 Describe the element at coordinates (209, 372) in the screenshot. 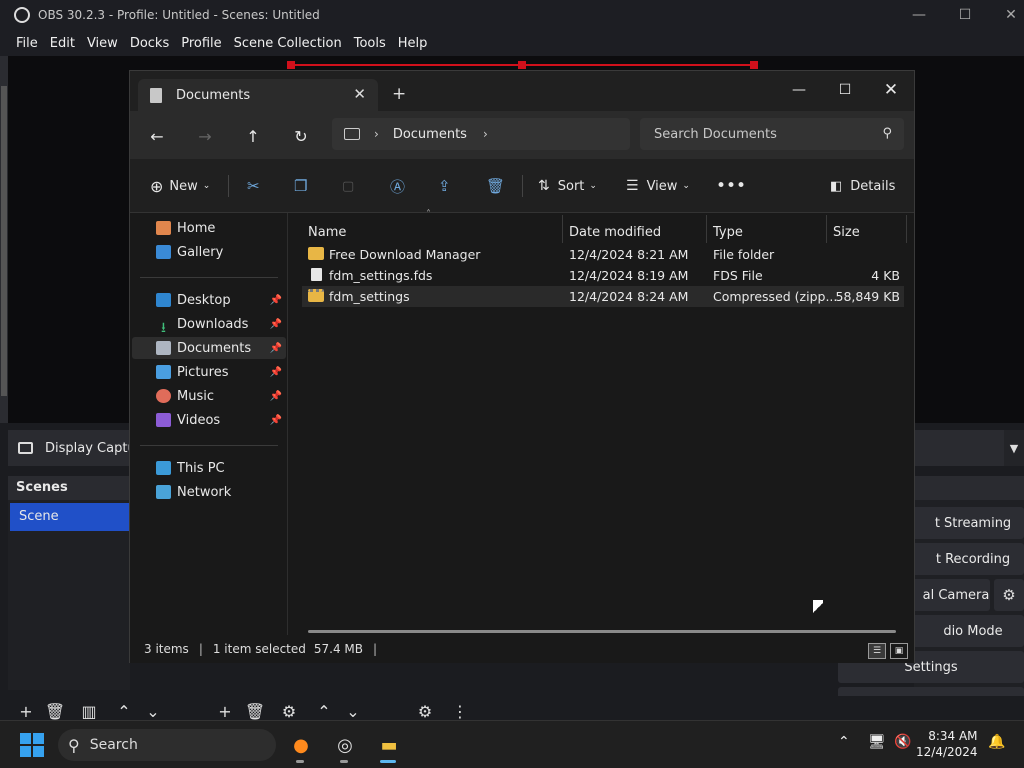

I see `nav-item-pictures: Pictures 📌` at that location.